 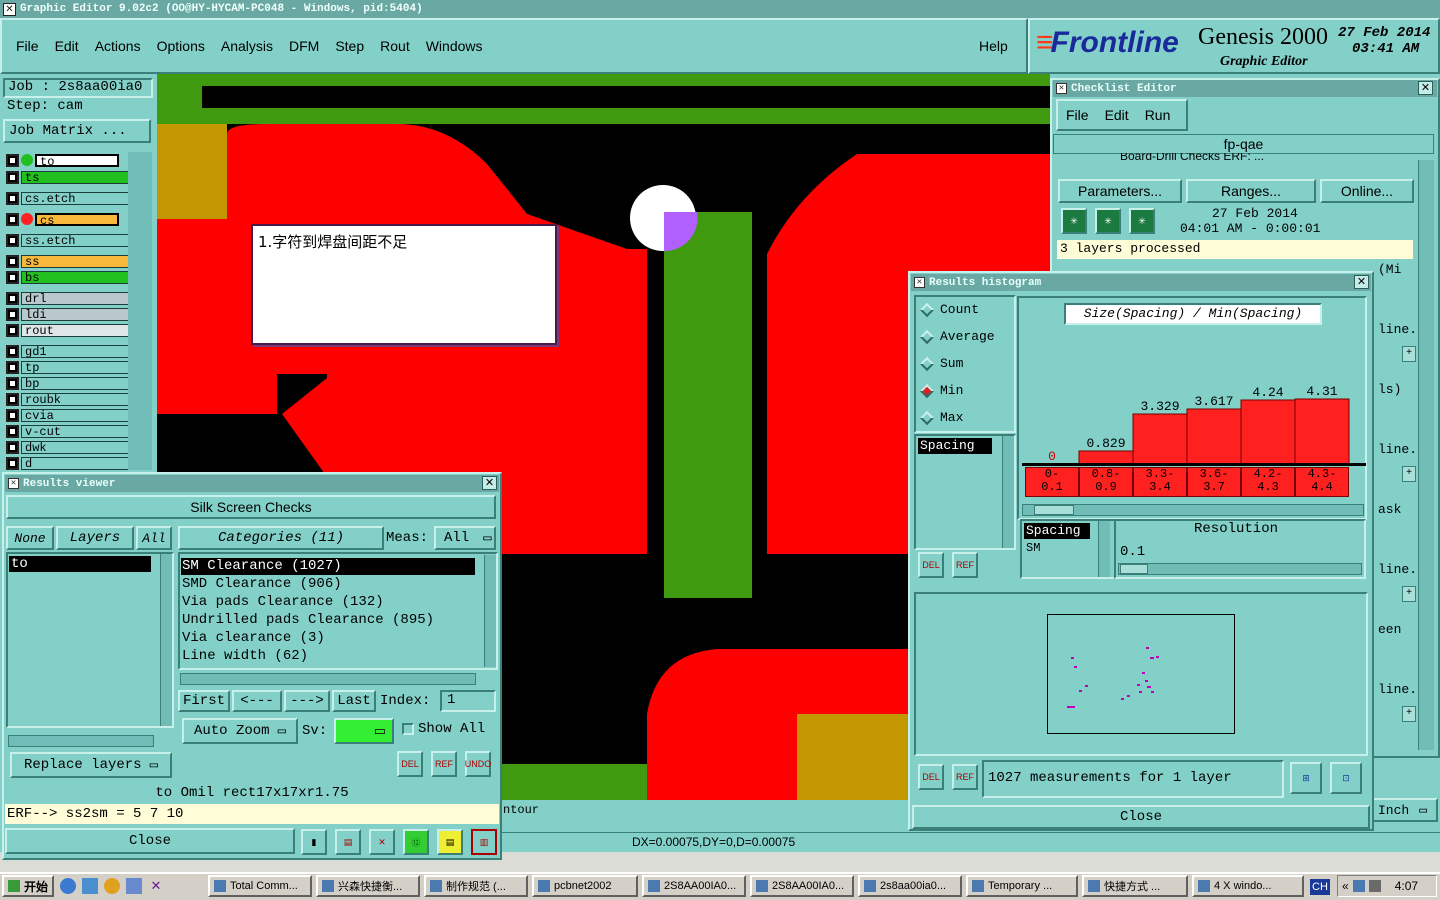 What do you see at coordinates (67, 463) in the screenshot?
I see `layer-row-d: d` at bounding box center [67, 463].